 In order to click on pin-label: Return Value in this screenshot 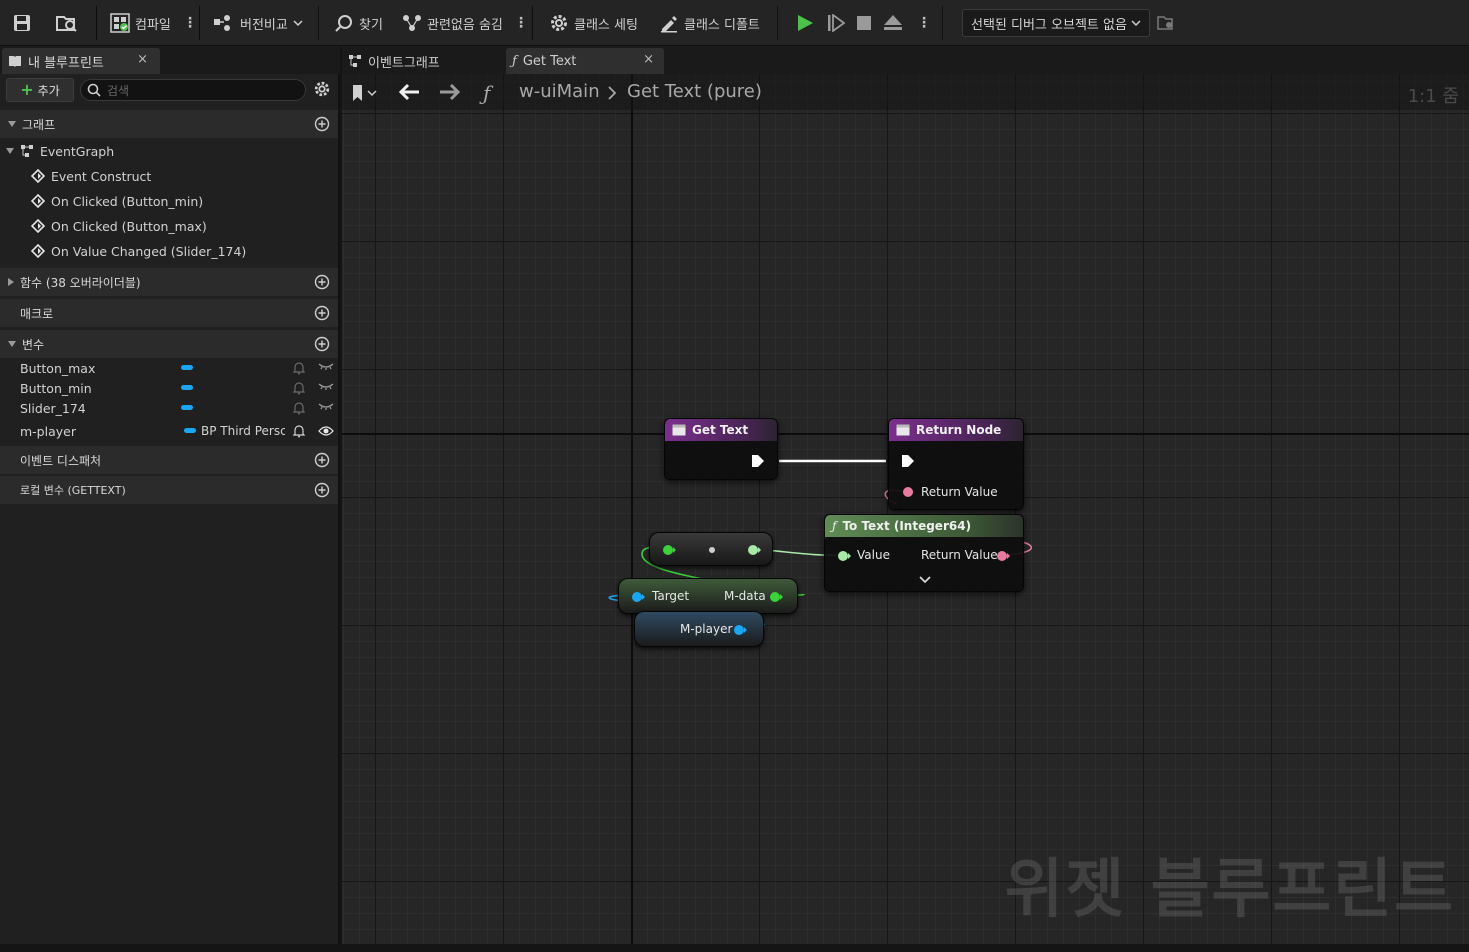, I will do `click(959, 555)`.